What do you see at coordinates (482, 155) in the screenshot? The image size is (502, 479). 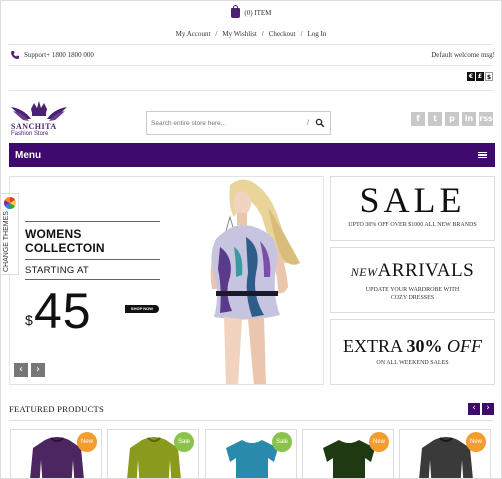 I see `hamburger-icon` at bounding box center [482, 155].